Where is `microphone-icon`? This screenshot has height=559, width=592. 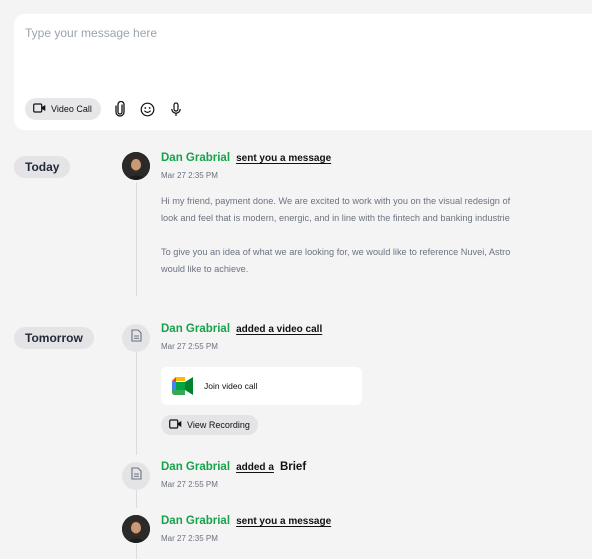
microphone-icon is located at coordinates (176, 109).